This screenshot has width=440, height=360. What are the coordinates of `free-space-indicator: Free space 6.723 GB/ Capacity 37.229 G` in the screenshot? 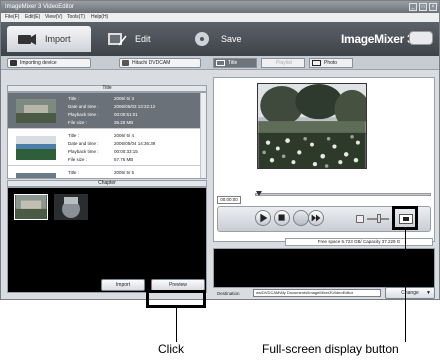 It's located at (359, 242).